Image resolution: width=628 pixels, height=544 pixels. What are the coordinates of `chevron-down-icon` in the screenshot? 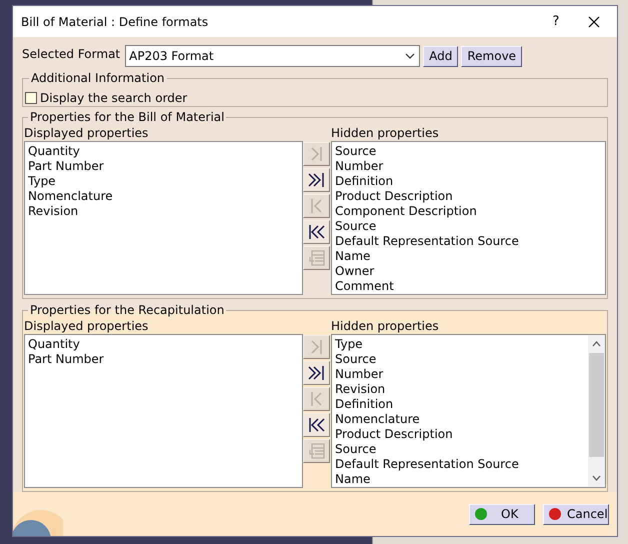 It's located at (410, 56).